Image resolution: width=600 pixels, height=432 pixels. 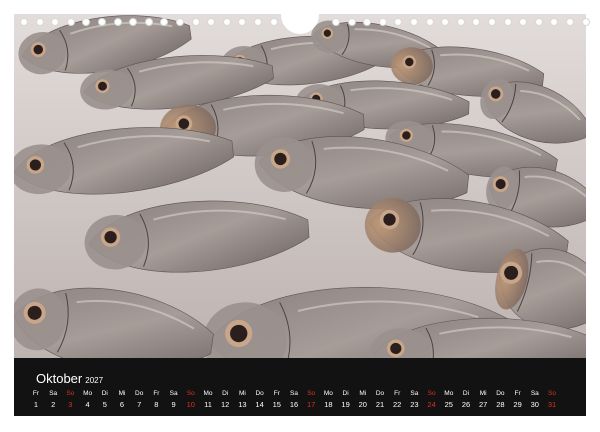 What do you see at coordinates (414, 404) in the screenshot?
I see `day-number: 23` at bounding box center [414, 404].